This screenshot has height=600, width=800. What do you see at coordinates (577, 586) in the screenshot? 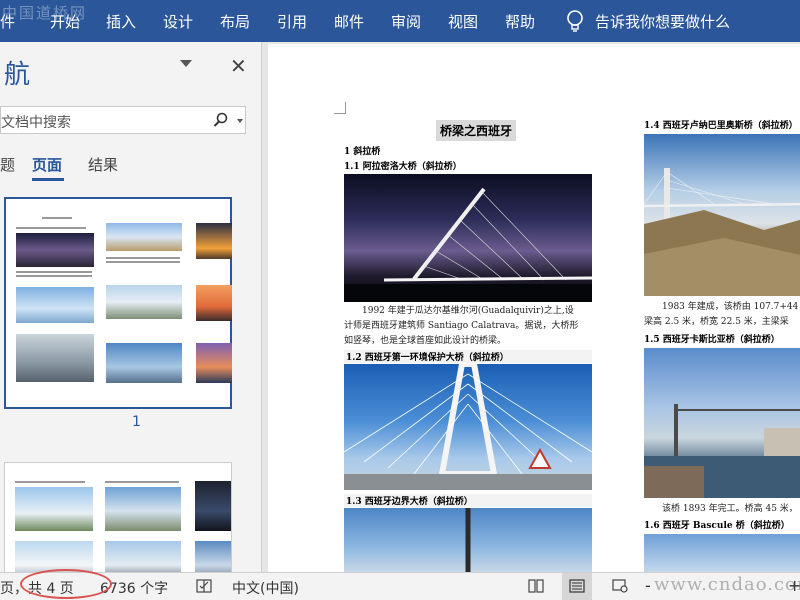
I see `print-layout-icon` at bounding box center [577, 586].